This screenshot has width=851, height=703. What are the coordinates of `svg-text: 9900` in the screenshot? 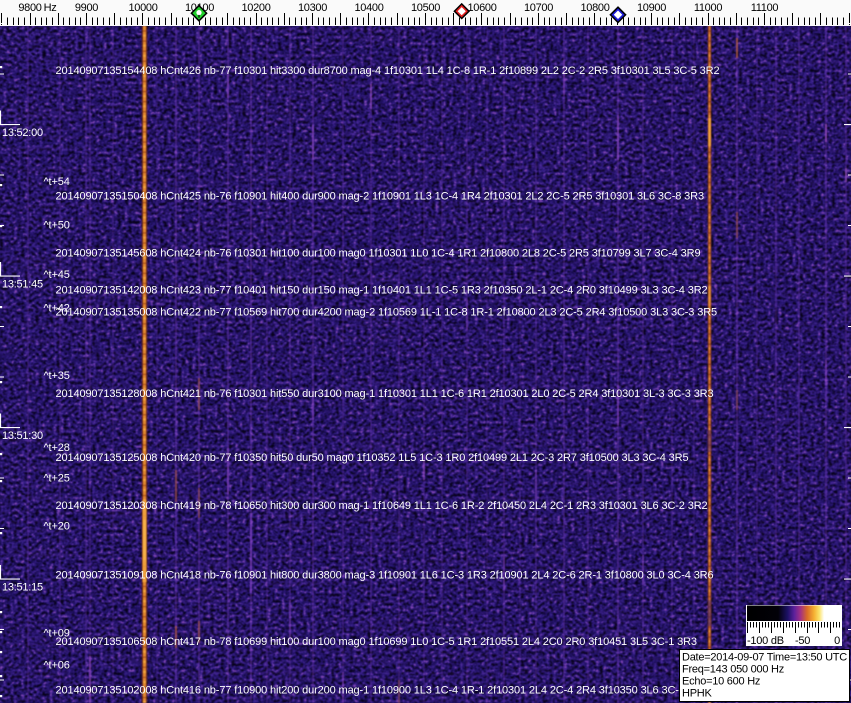 It's located at (86, 8).